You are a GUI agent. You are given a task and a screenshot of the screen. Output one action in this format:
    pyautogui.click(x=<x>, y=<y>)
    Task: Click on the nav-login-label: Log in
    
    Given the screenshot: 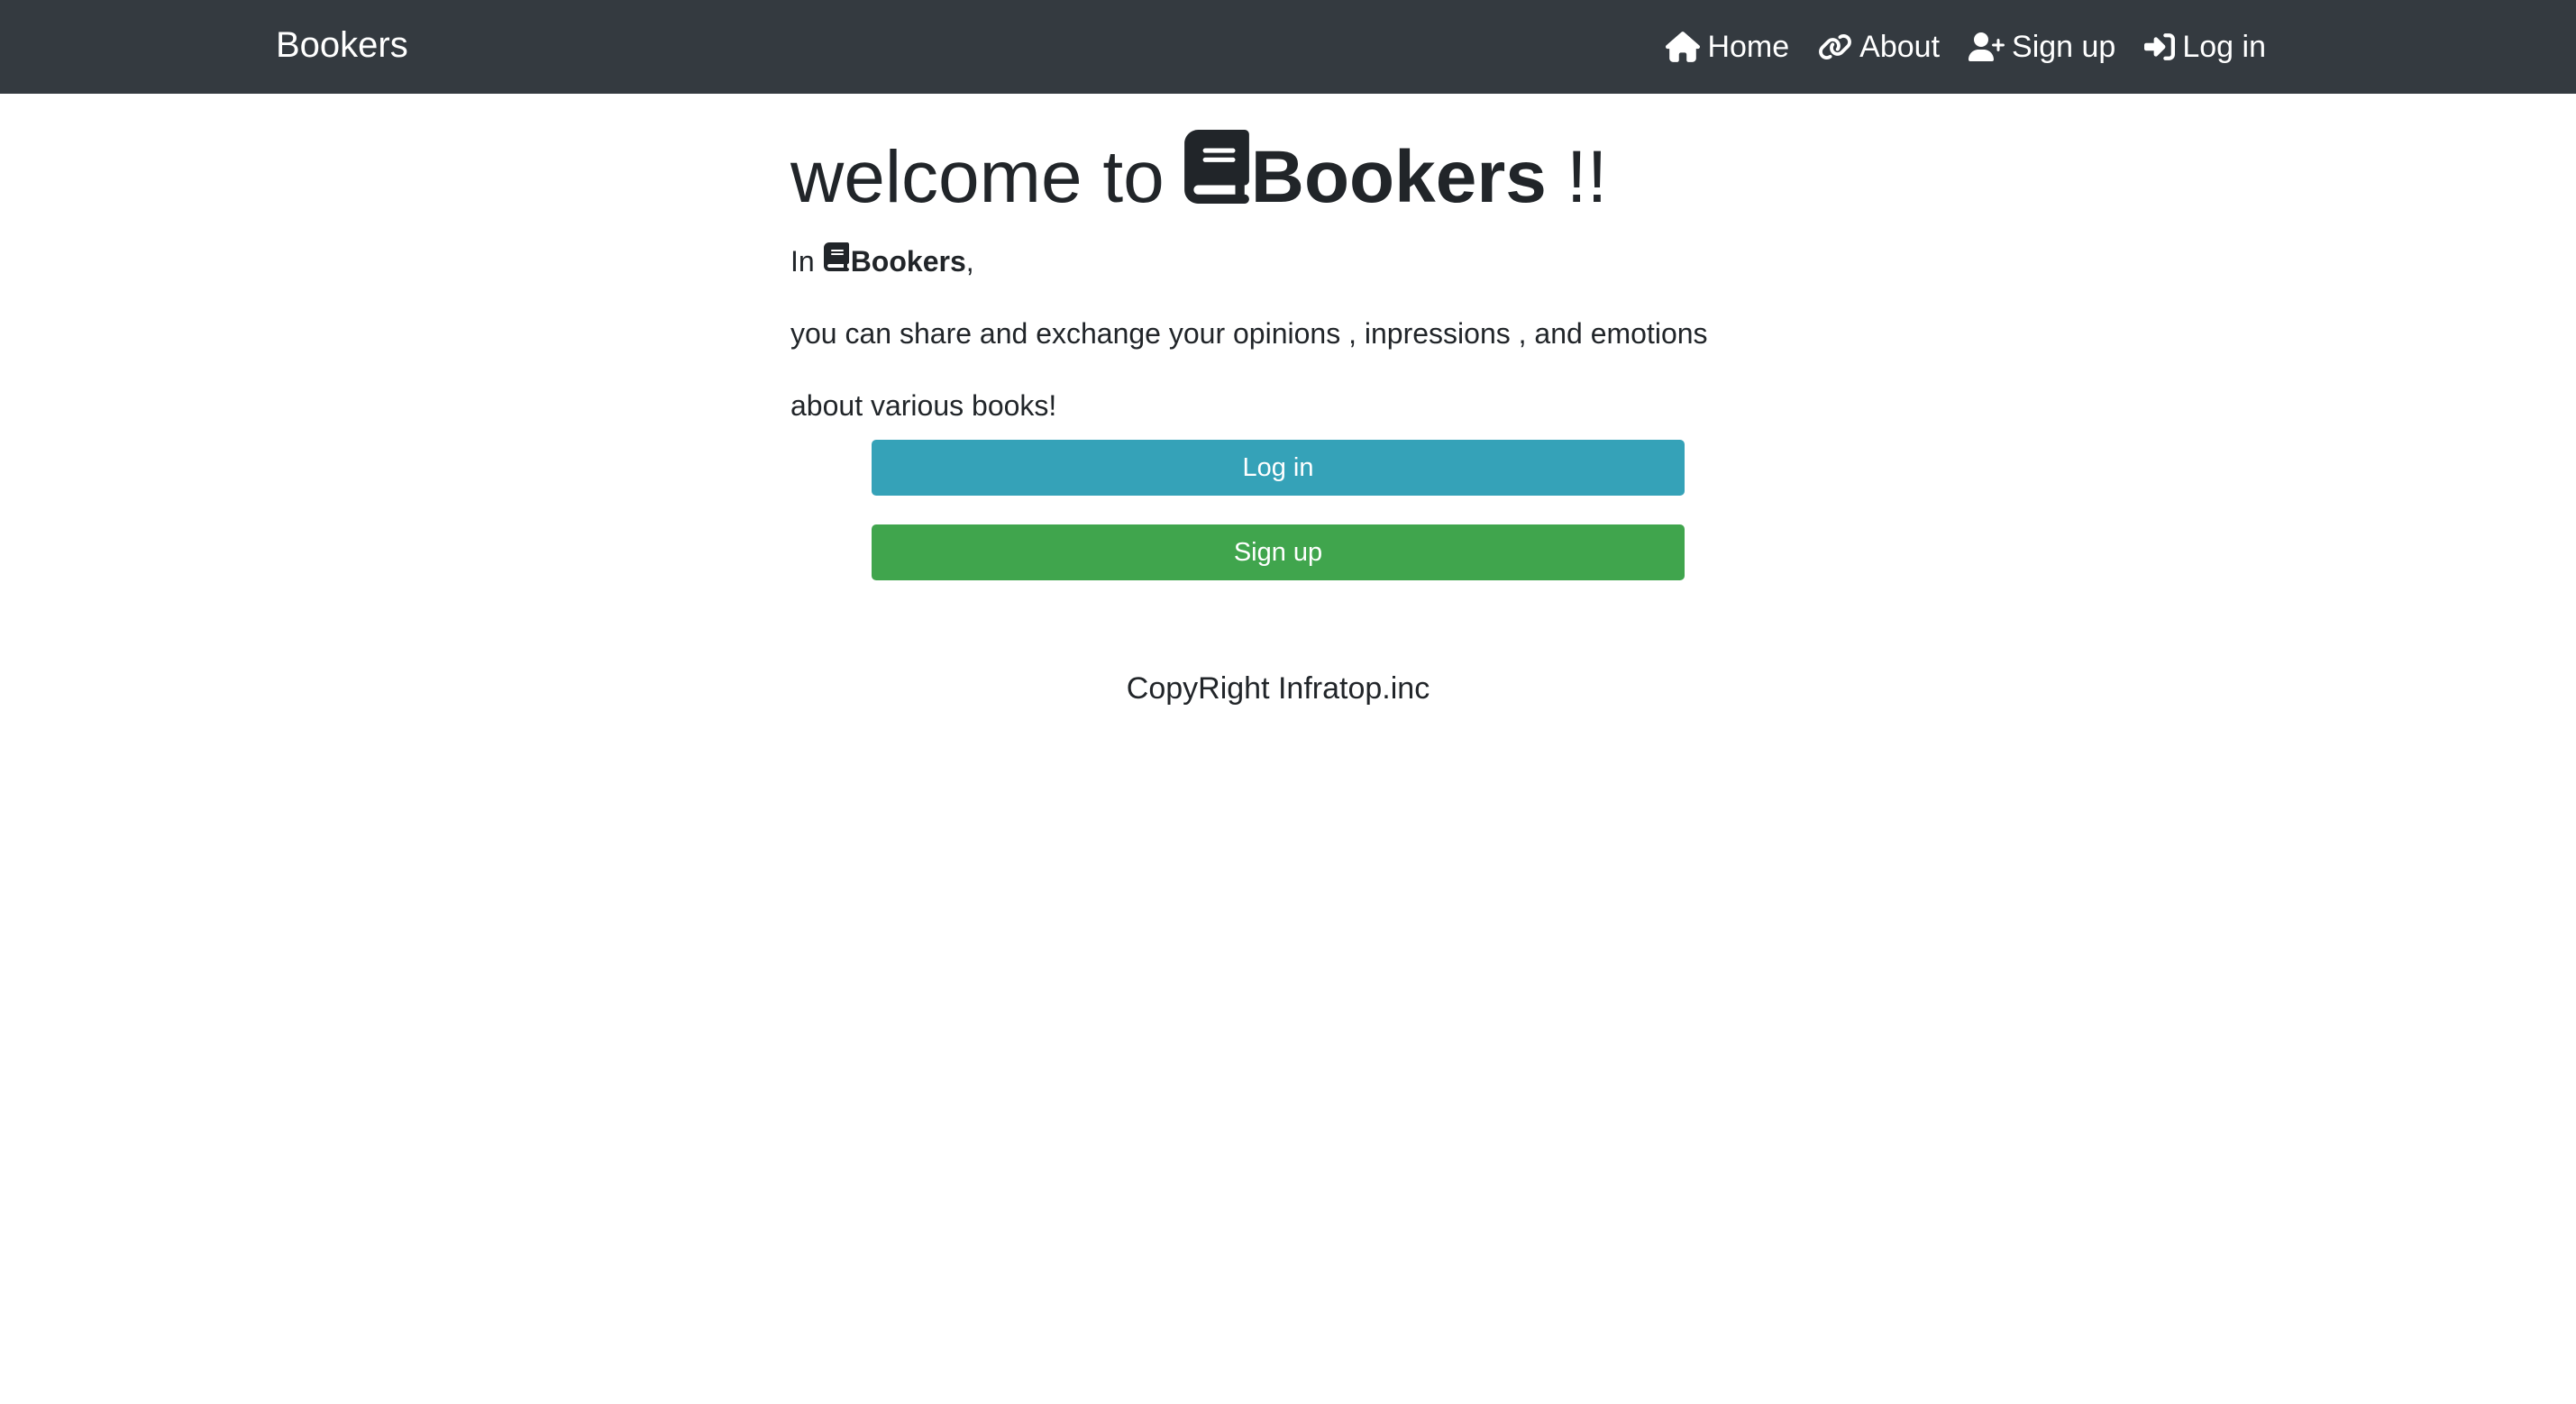 What is the action you would take?
    pyautogui.click(x=2224, y=47)
    